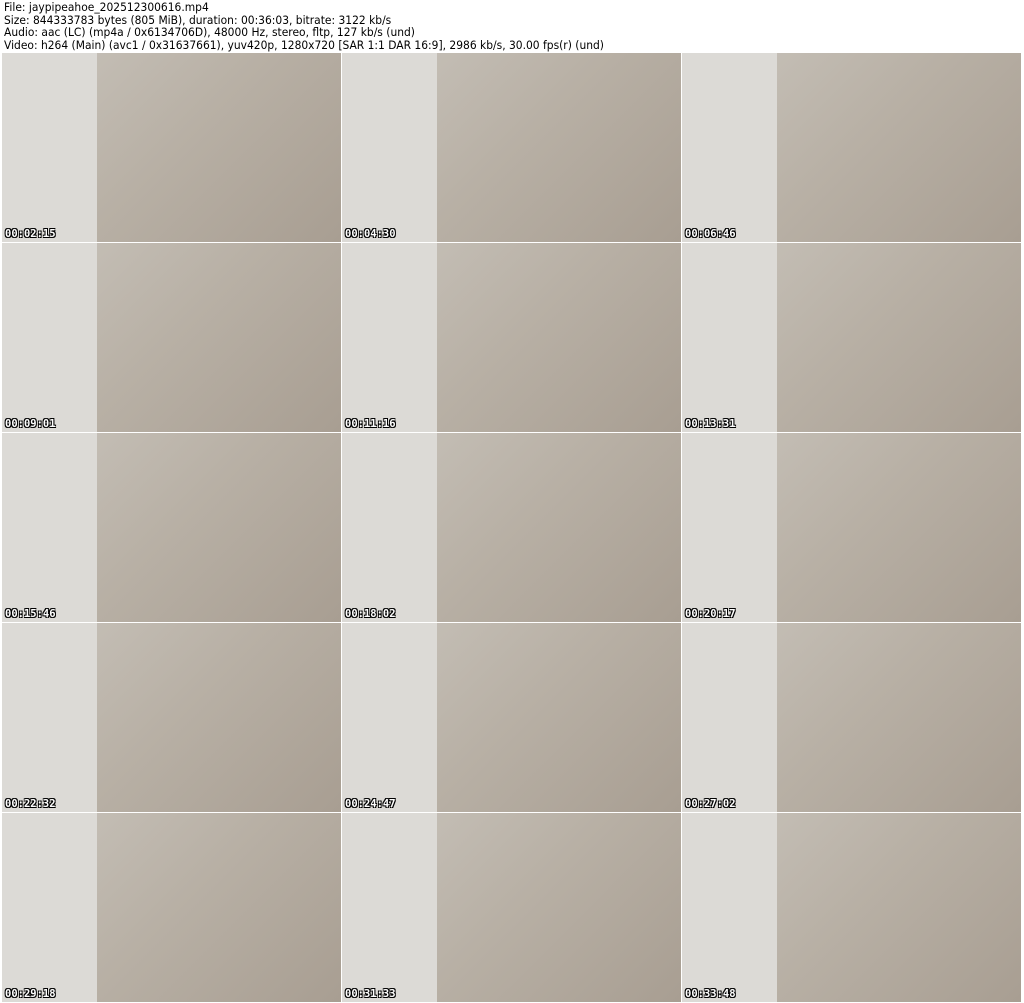  I want to click on thumbnail-timestamp: 00:02:15, so click(30, 234).